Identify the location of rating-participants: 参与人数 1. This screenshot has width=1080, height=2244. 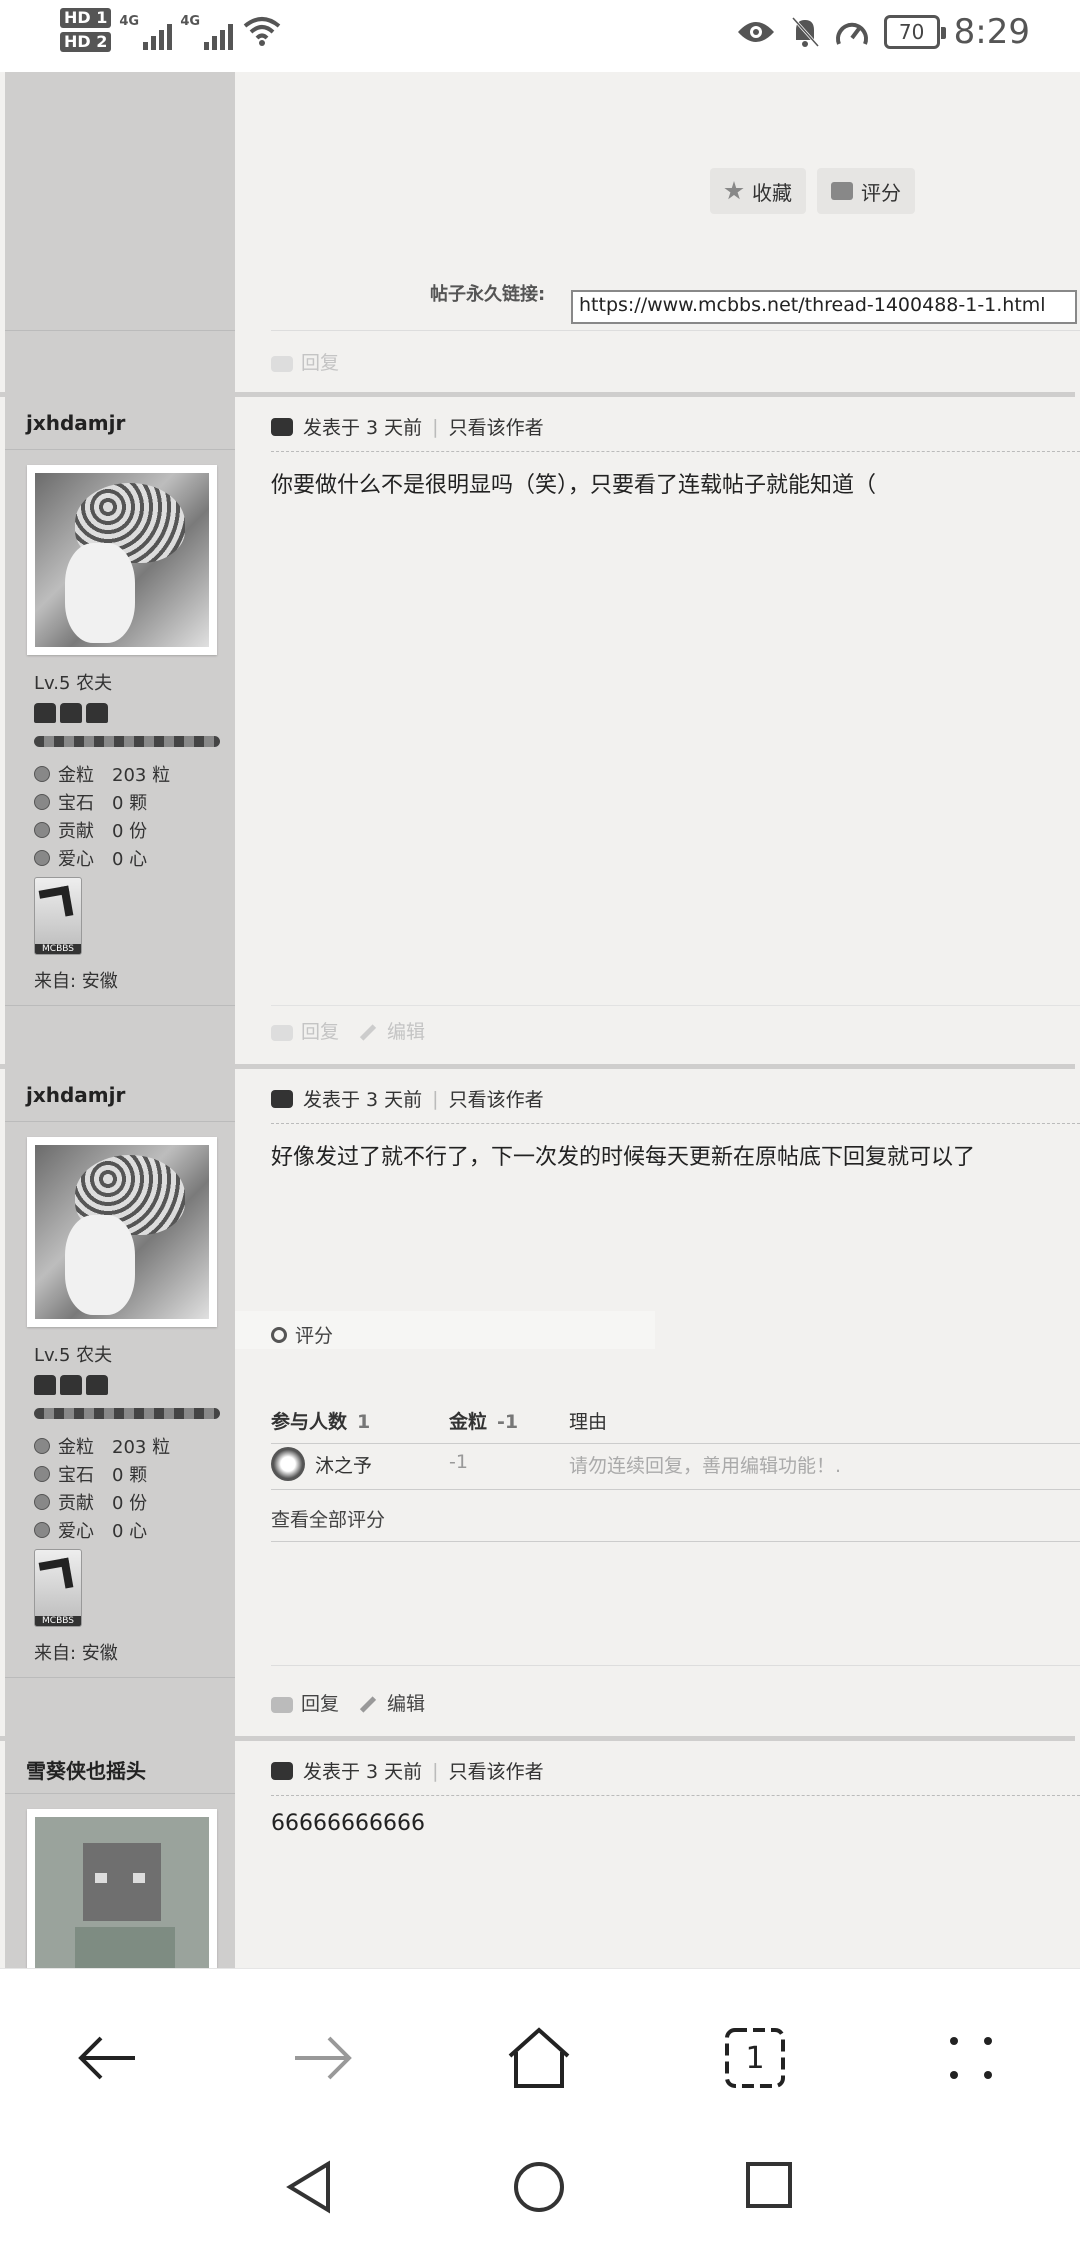
(321, 1422).